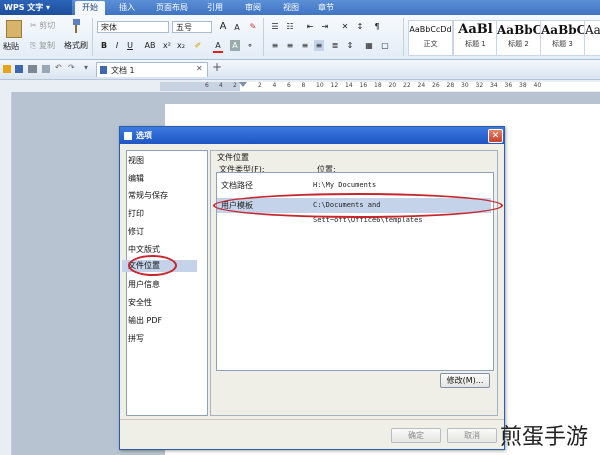 This screenshot has height=455, width=600. I want to click on open-icon, so click(7, 69).